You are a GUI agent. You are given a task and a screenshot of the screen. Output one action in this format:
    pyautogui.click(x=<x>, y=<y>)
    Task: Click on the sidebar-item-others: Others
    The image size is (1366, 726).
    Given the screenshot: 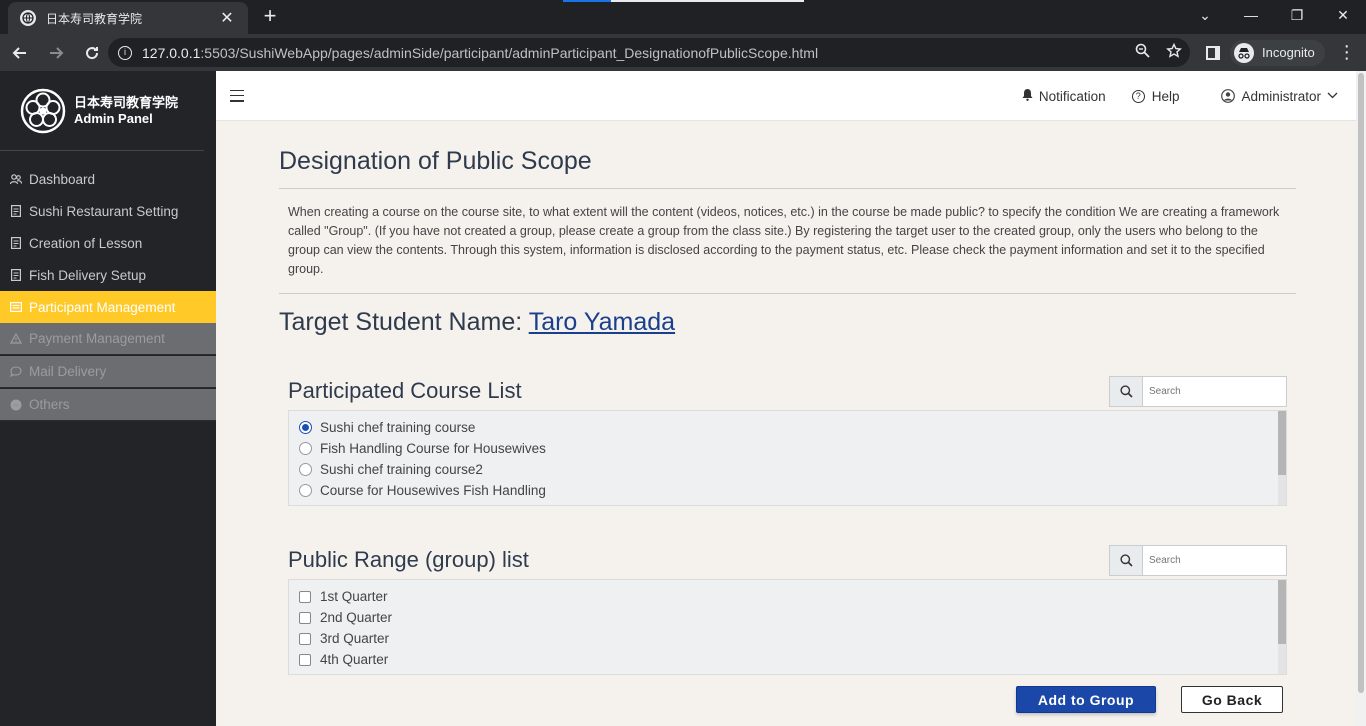 What is the action you would take?
    pyautogui.click(x=108, y=405)
    